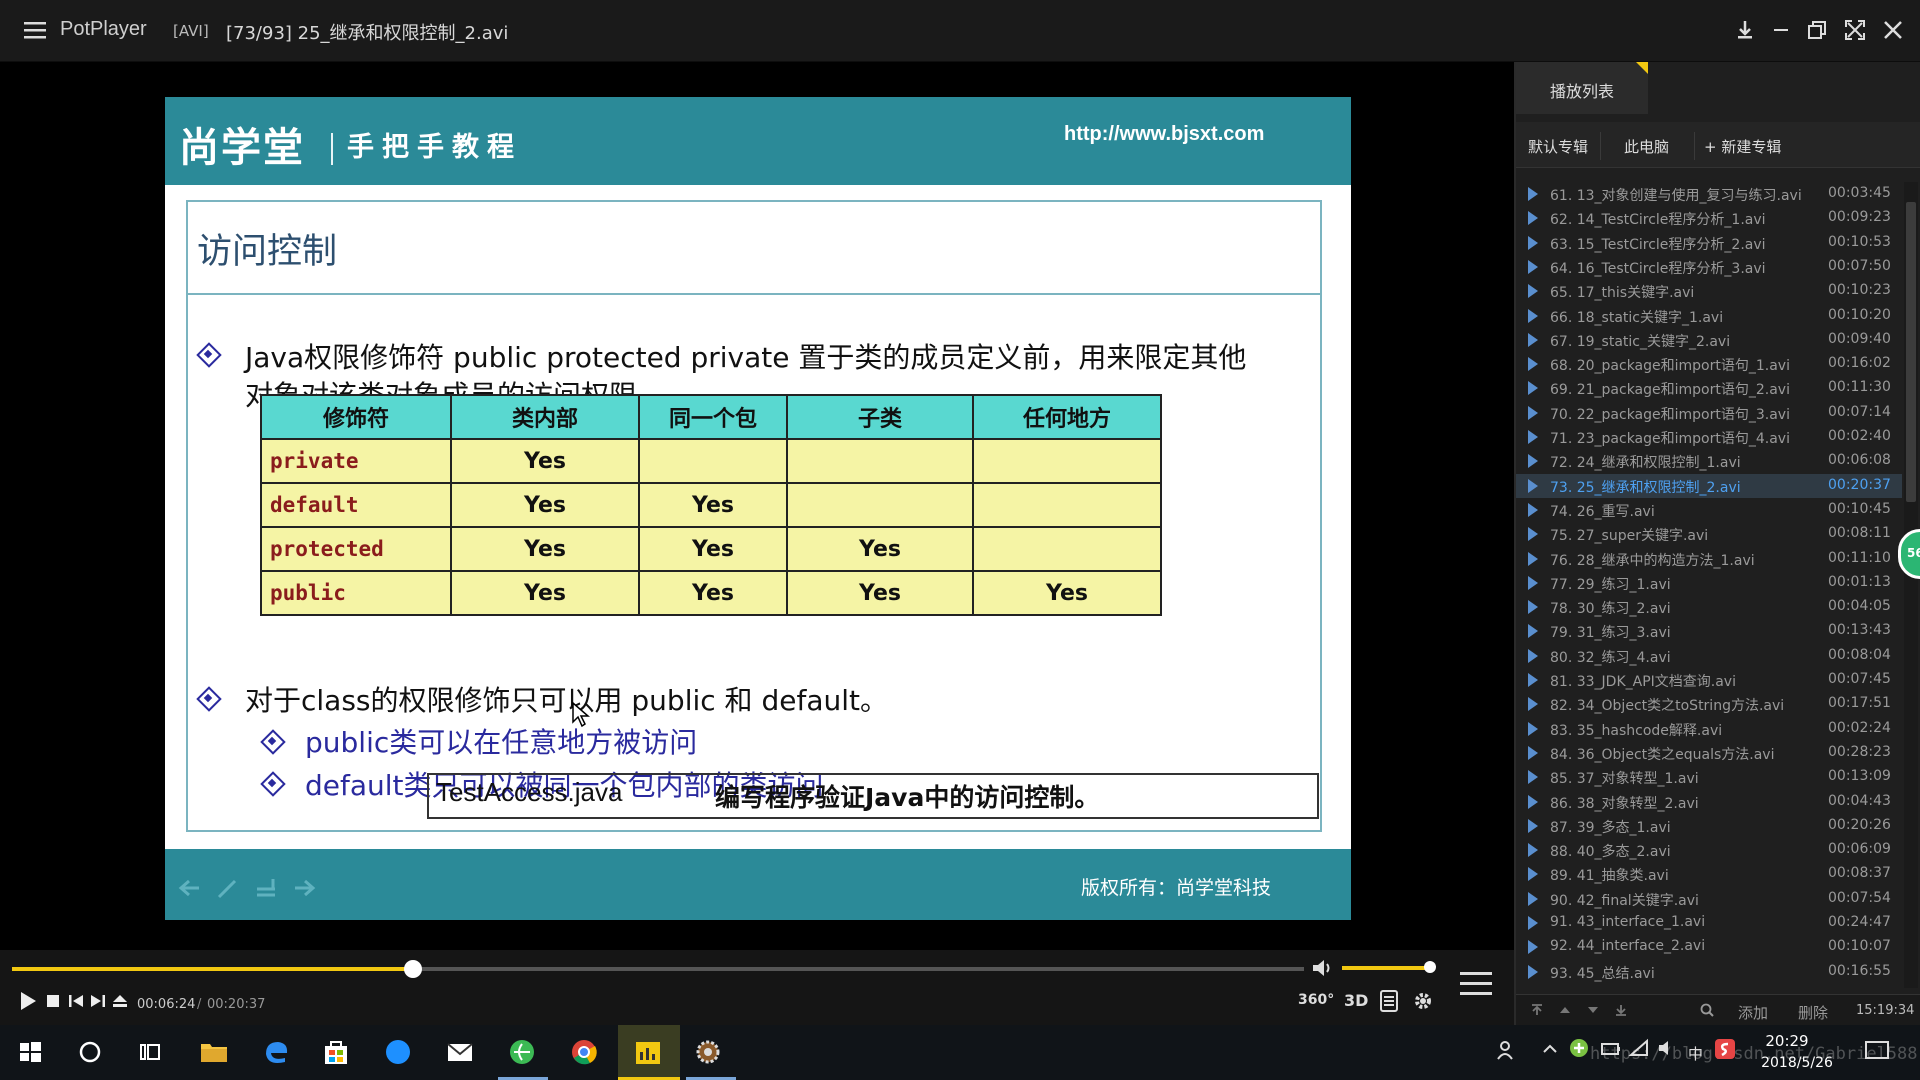  Describe the element at coordinates (1709, 534) in the screenshot. I see `playlist-item: 75. 27_super关键字.avi 00:08:11` at that location.